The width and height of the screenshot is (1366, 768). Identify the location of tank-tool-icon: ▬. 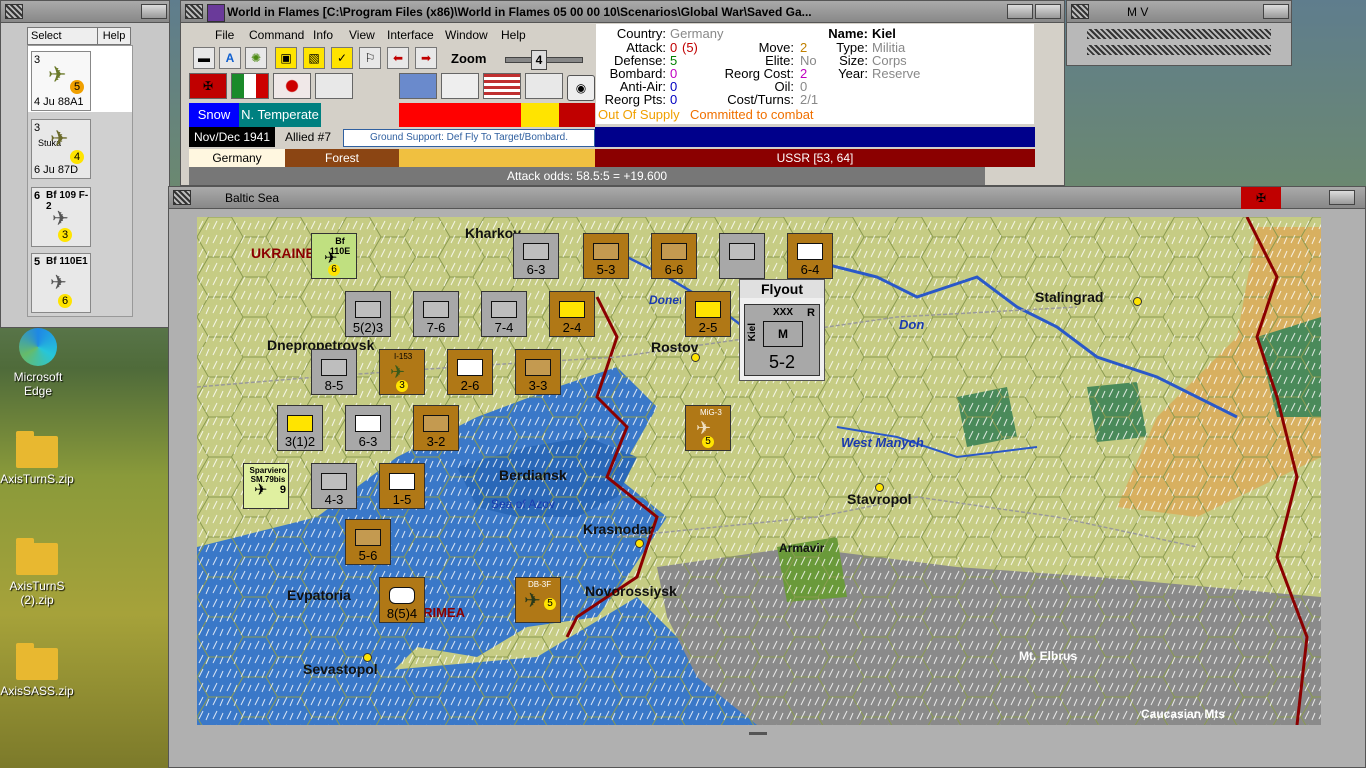
(204, 58).